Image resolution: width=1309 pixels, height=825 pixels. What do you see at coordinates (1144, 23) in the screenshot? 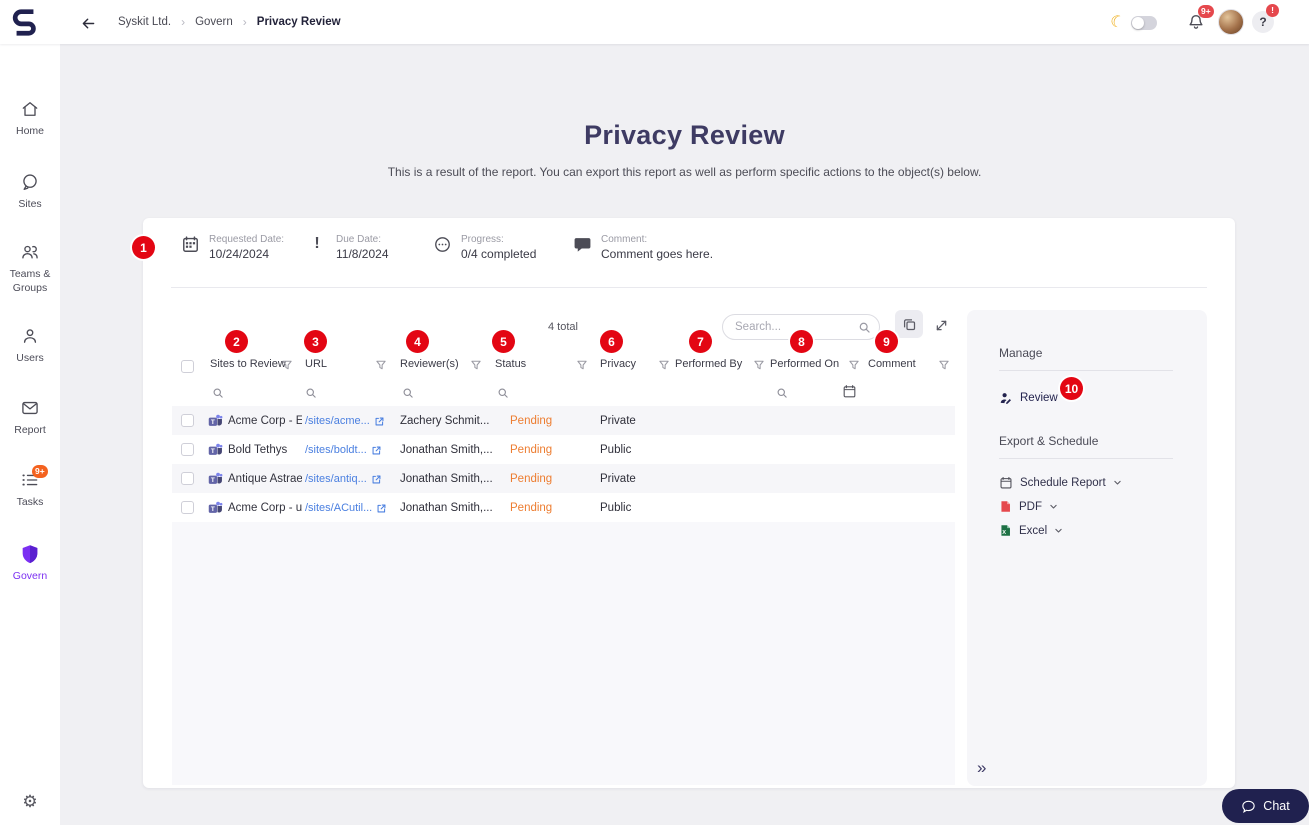
I see `theme-toggle` at bounding box center [1144, 23].